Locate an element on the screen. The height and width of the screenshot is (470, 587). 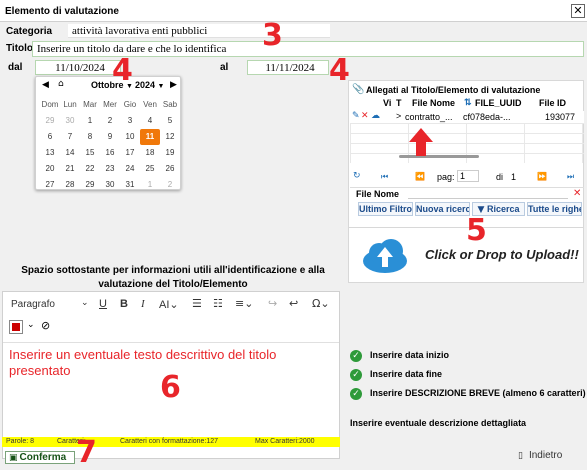
all-rows-button: Tutte le righe is located at coordinates (554, 209).